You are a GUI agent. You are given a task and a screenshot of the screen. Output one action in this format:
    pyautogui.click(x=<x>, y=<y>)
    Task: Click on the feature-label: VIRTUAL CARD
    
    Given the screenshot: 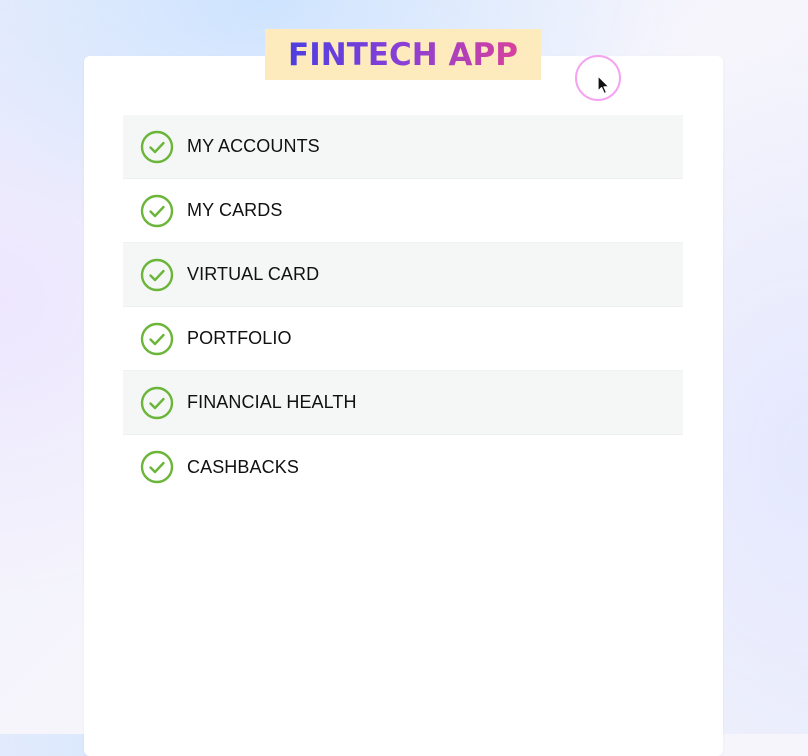 What is the action you would take?
    pyautogui.click(x=253, y=274)
    